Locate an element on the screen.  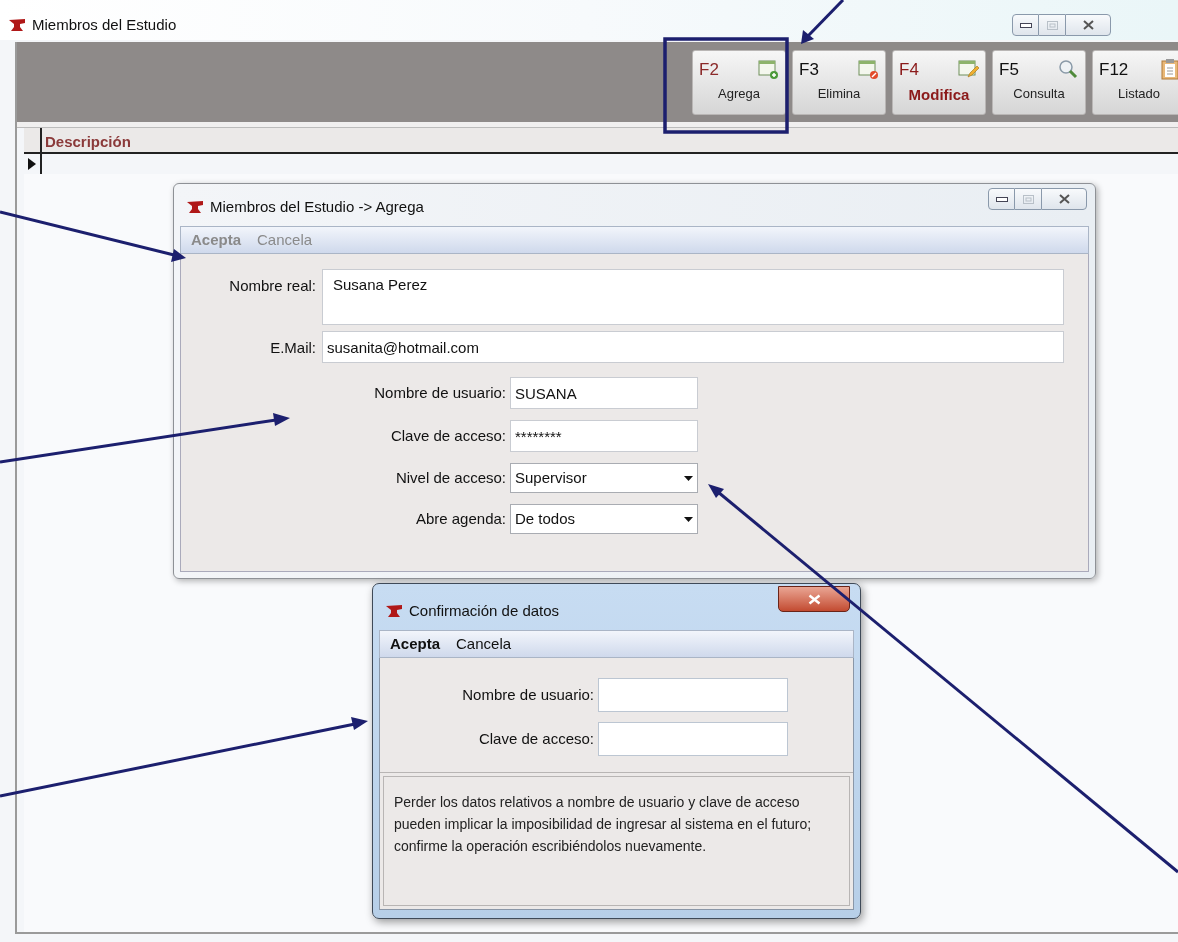
dropdown: De todos is located at coordinates (604, 519).